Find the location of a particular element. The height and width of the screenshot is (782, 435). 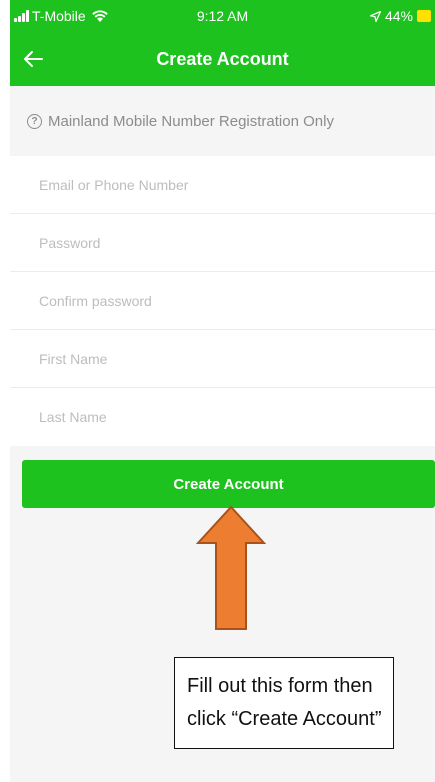

up-arrow-annotation-icon is located at coordinates (231, 567).